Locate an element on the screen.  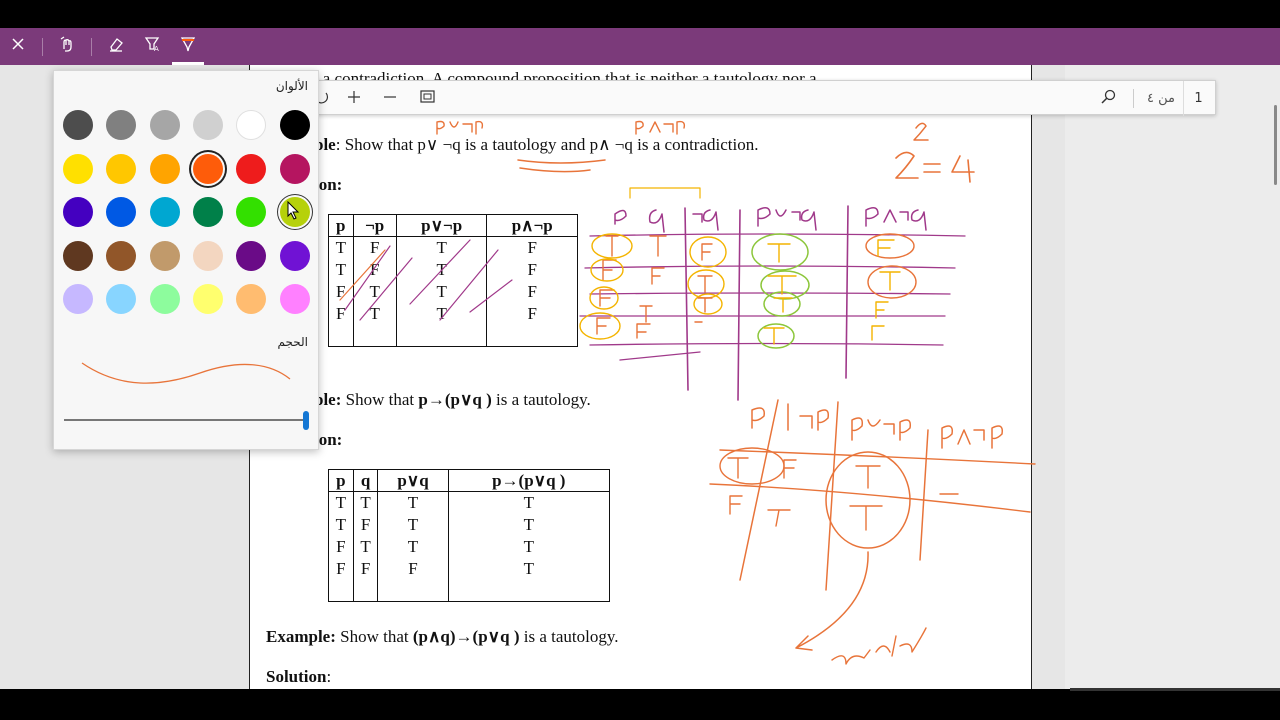
taskbar-strip is located at coordinates (640, 704).